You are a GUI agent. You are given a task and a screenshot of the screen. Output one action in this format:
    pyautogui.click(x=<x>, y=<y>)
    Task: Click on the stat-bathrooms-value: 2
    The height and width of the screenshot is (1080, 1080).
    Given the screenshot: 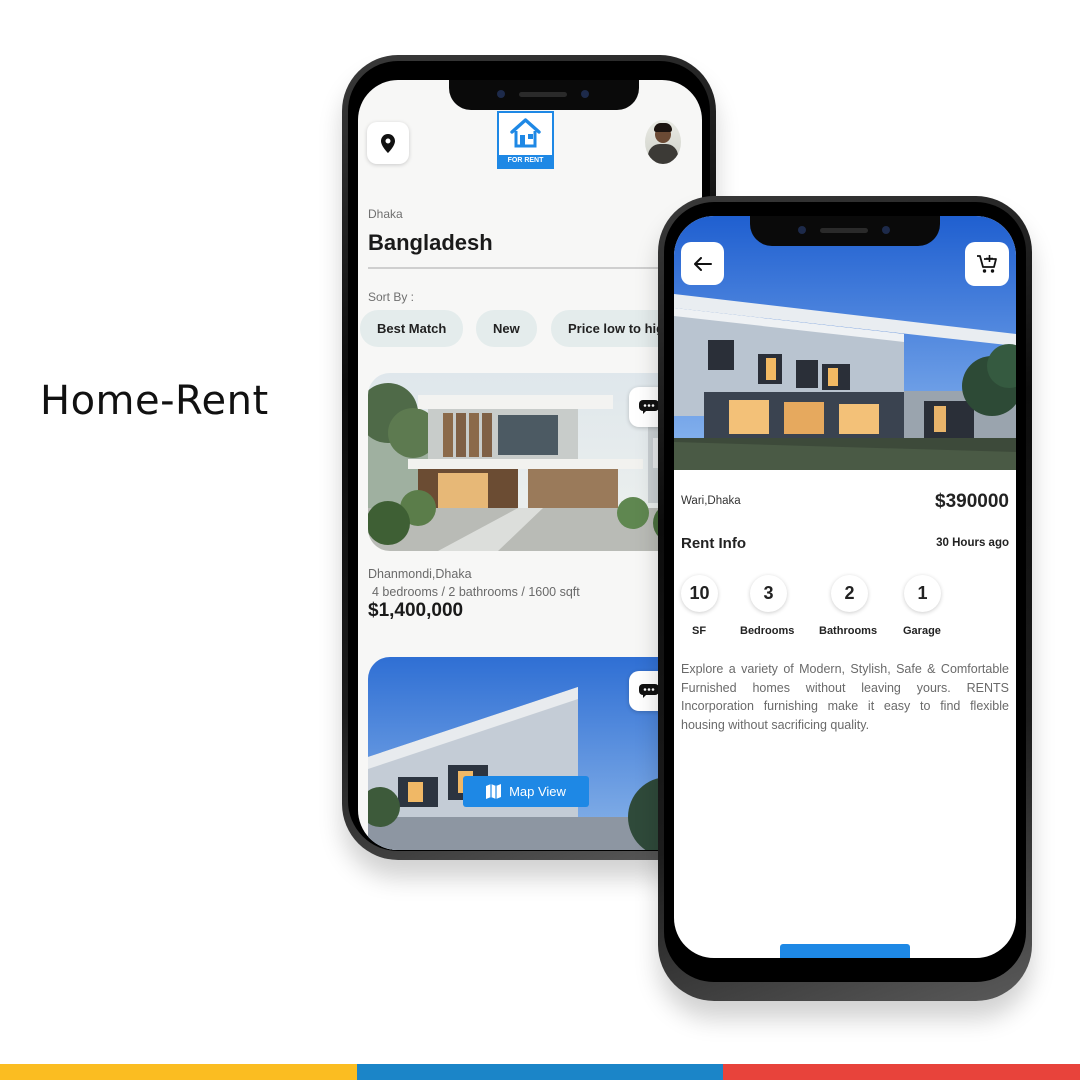 What is the action you would take?
    pyautogui.click(x=849, y=593)
    